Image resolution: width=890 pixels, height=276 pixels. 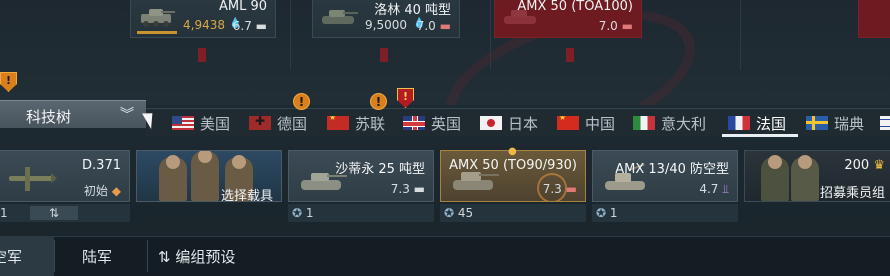 What do you see at coordinates (885, 123) in the screenshot?
I see `israel-flag-icon` at bounding box center [885, 123].